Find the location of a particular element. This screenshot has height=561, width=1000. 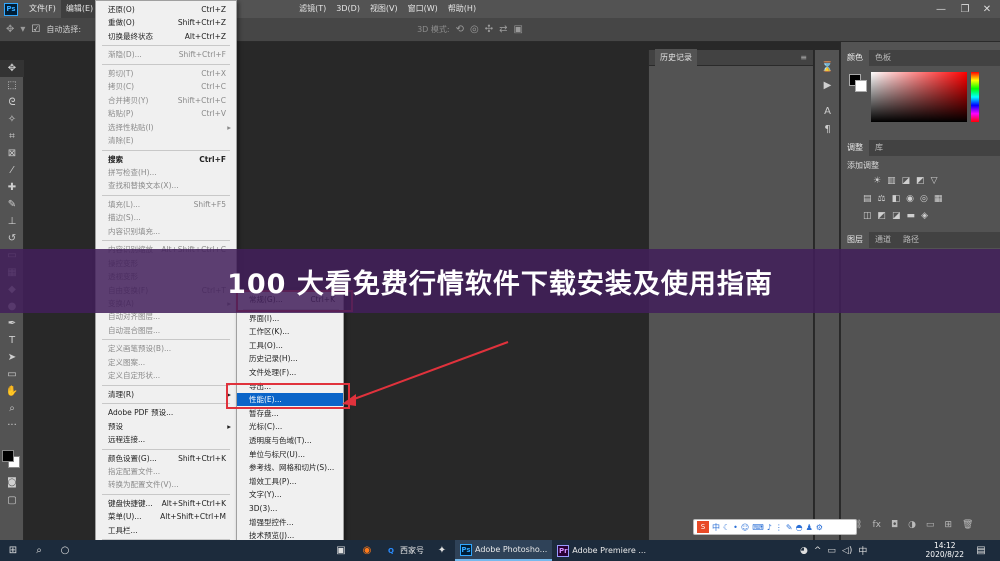

firefox-icon: ◉ is located at coordinates (367, 550).